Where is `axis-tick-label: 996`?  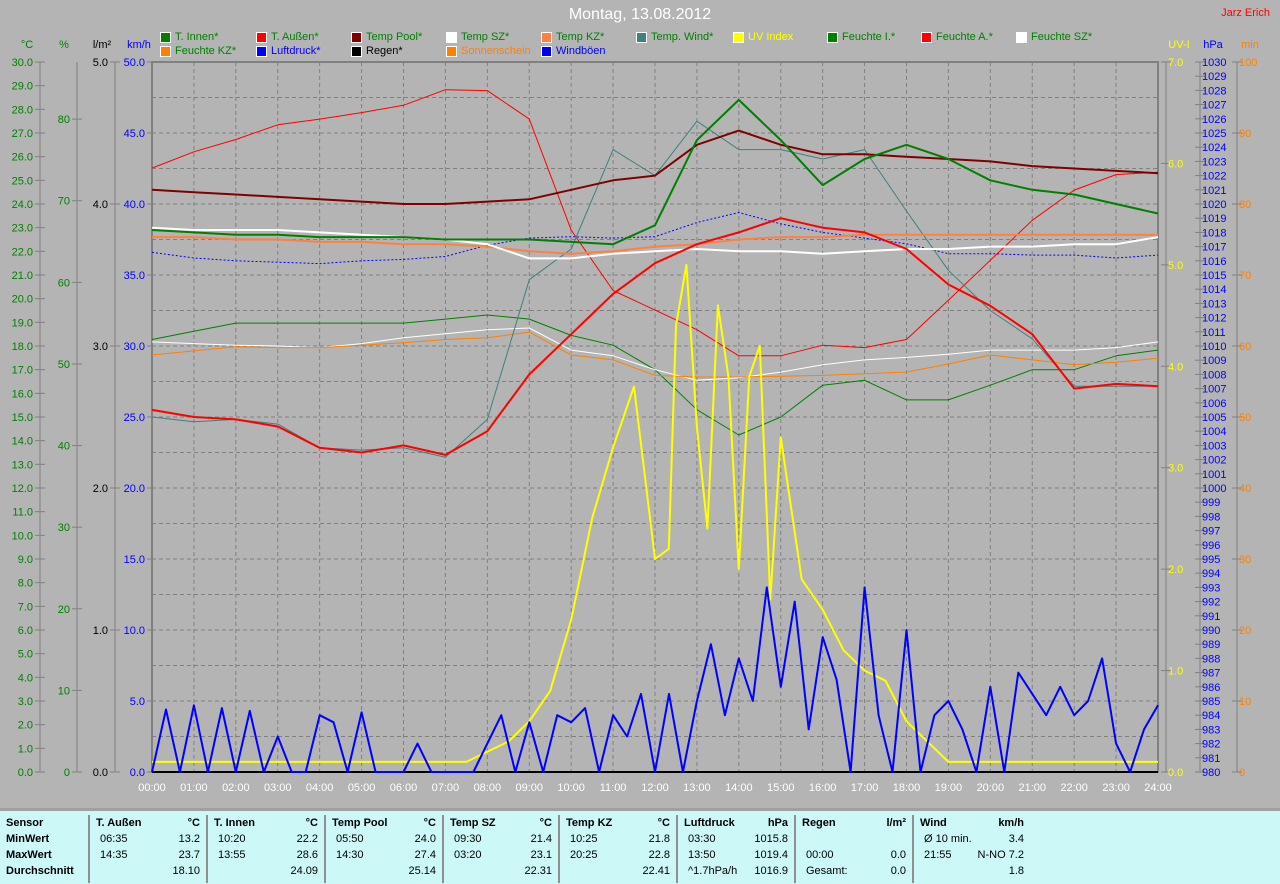 axis-tick-label: 996 is located at coordinates (1211, 546).